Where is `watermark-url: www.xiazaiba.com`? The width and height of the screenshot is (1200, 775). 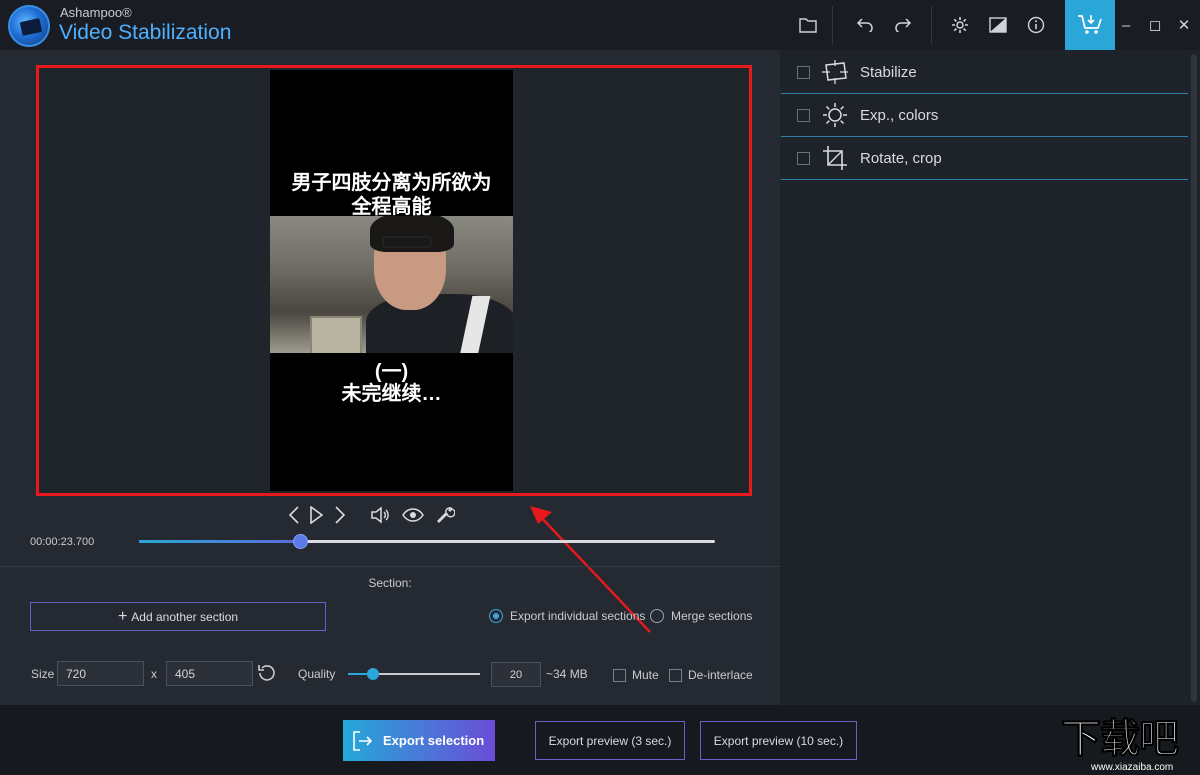
watermark-url: www.xiazaiba.com is located at coordinates (1132, 767).